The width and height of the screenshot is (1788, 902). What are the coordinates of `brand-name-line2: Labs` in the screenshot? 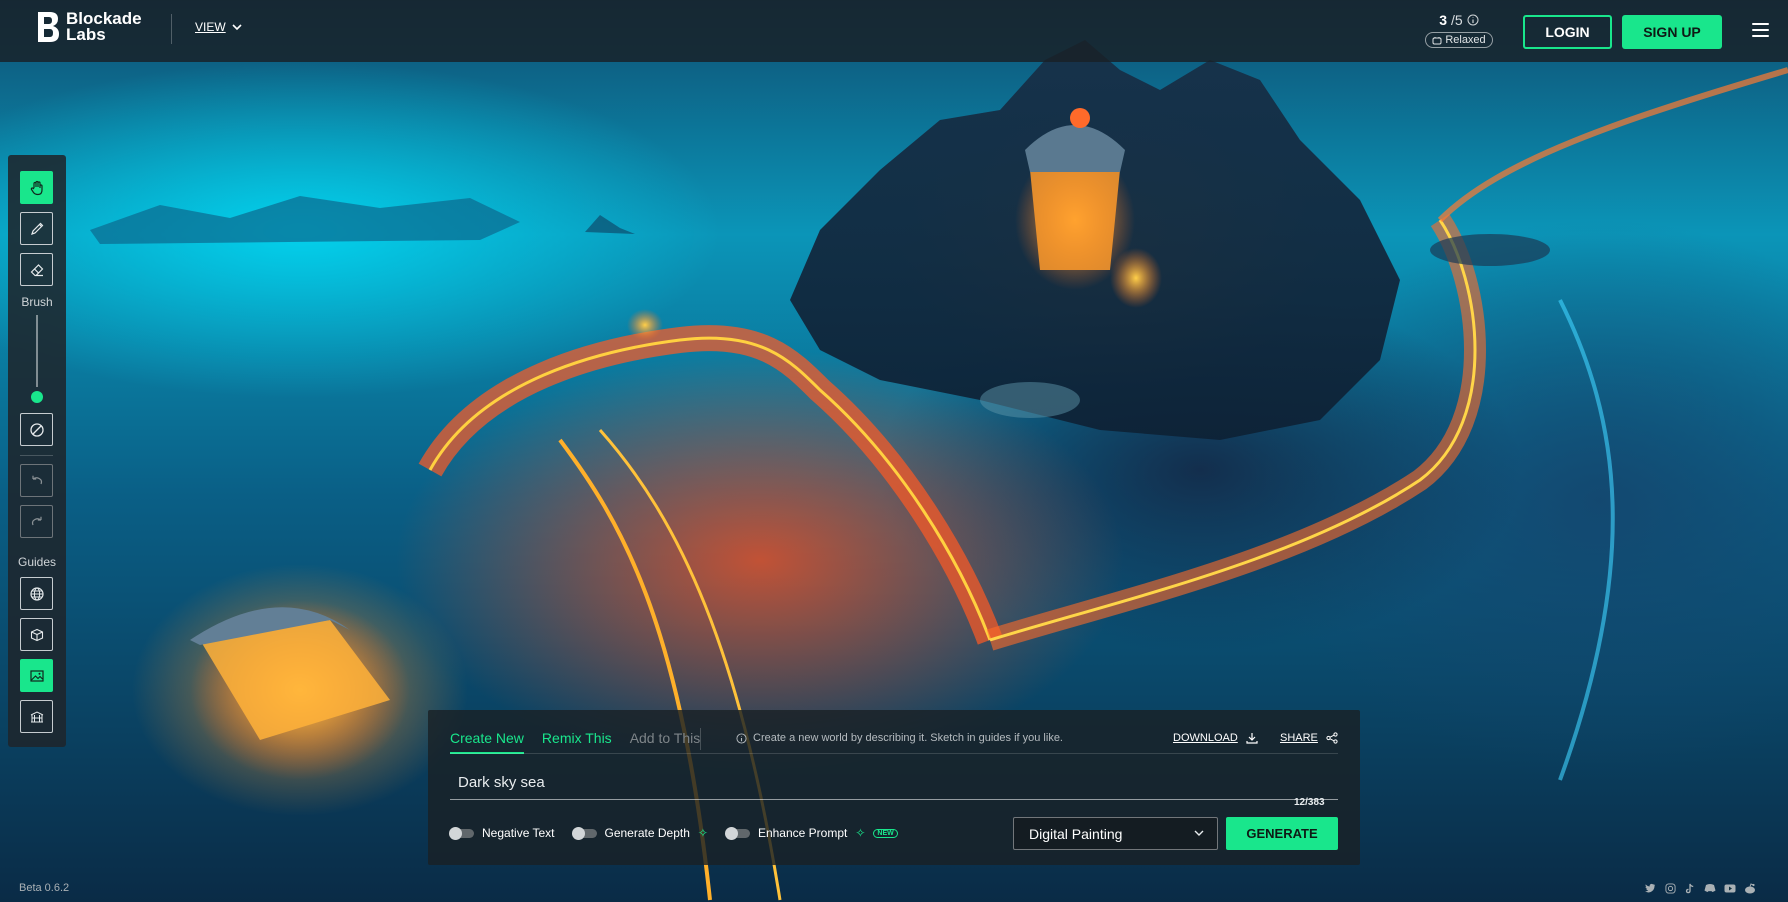 It's located at (86, 34).